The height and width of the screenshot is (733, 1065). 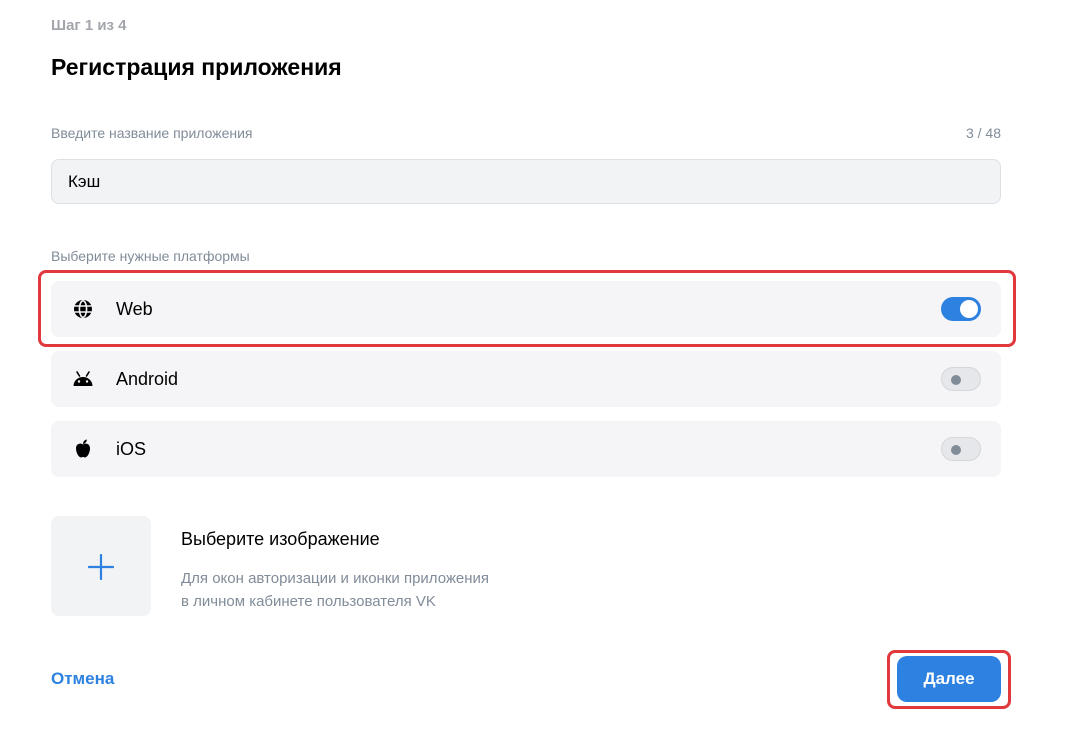 I want to click on char-counter: 3 / 48, so click(x=983, y=133).